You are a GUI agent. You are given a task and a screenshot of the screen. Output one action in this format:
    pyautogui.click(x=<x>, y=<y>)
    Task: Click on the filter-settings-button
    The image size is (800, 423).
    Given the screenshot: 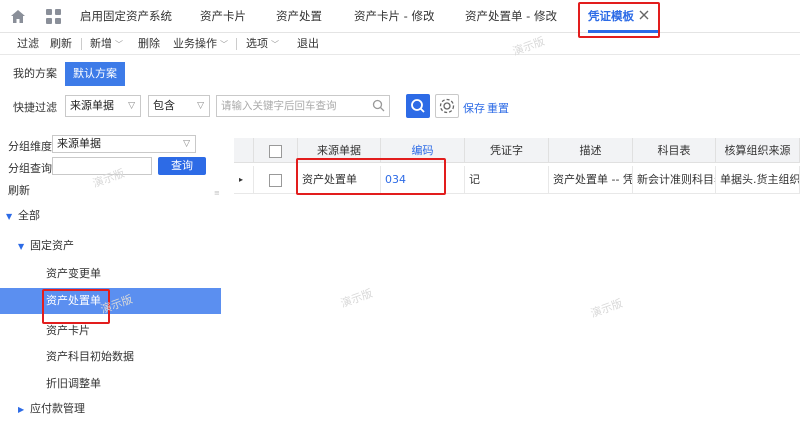 What is the action you would take?
    pyautogui.click(x=447, y=106)
    